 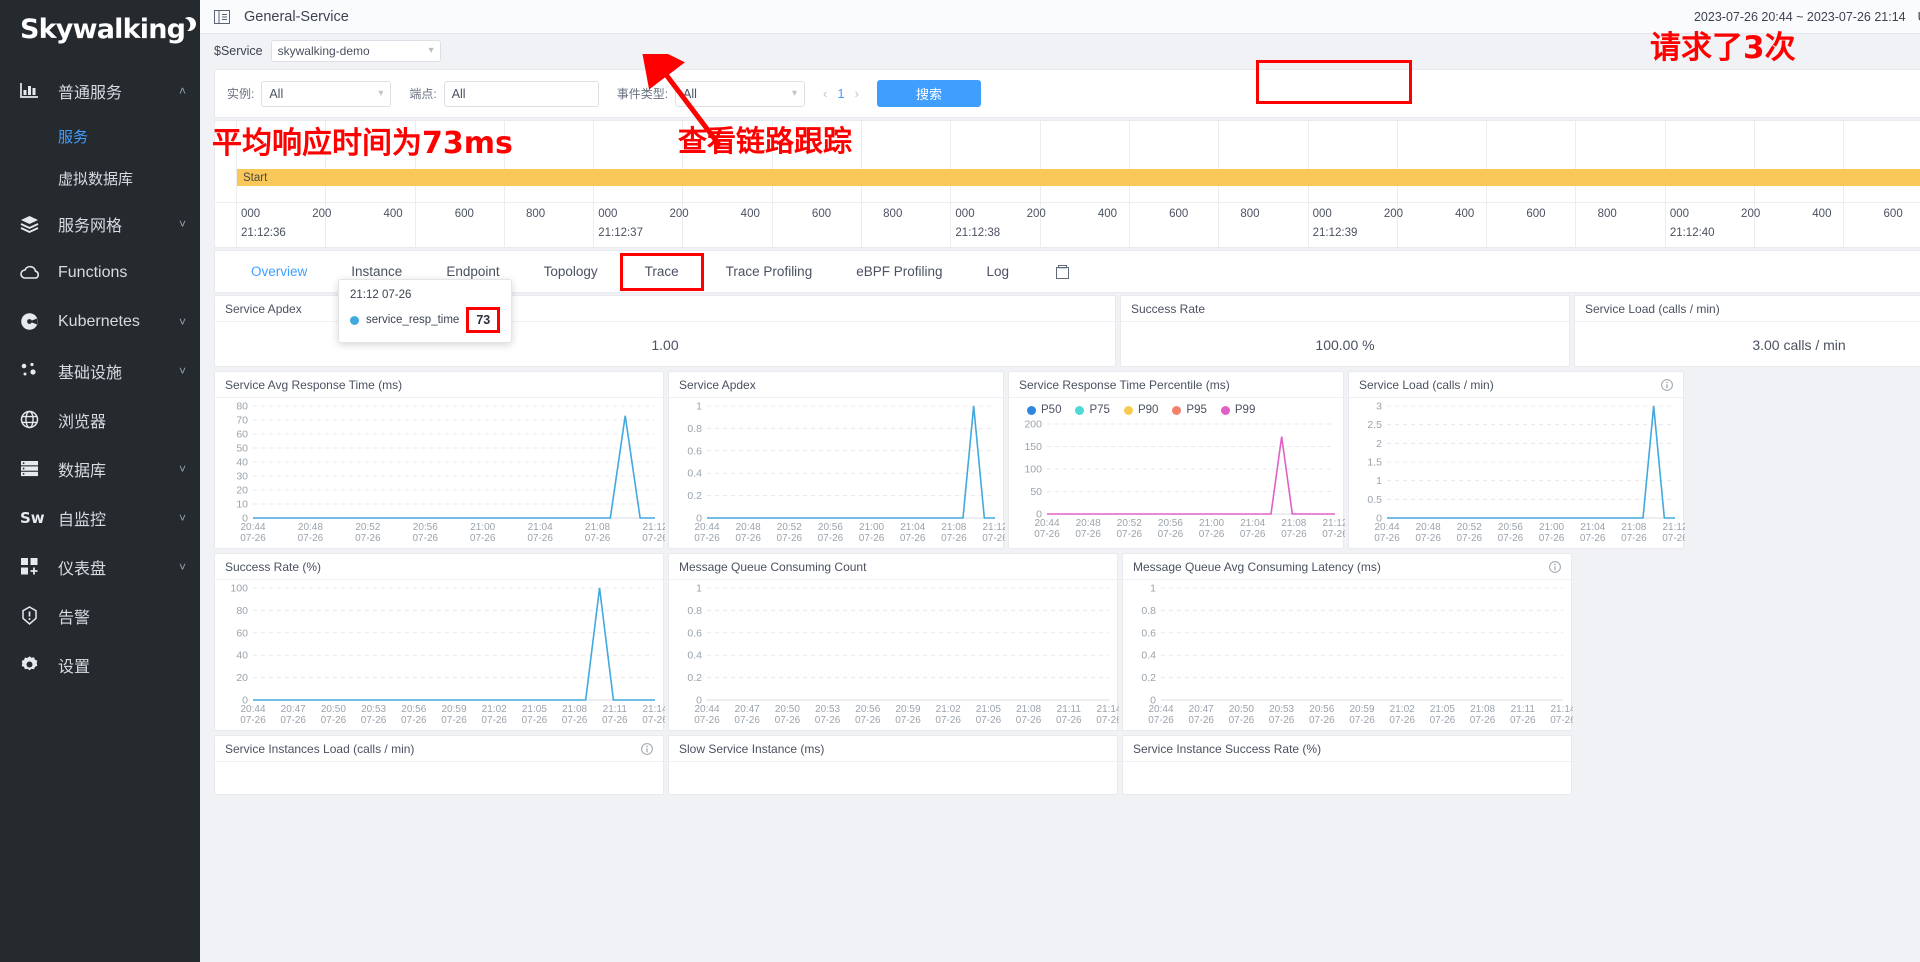 What do you see at coordinates (33, 616) in the screenshot?
I see `alarm-icon` at bounding box center [33, 616].